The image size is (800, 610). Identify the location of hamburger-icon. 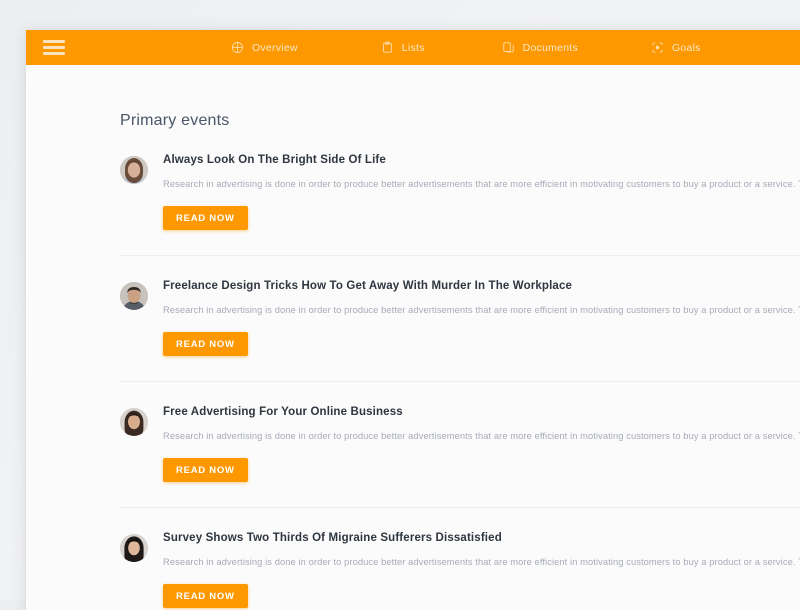
(54, 47).